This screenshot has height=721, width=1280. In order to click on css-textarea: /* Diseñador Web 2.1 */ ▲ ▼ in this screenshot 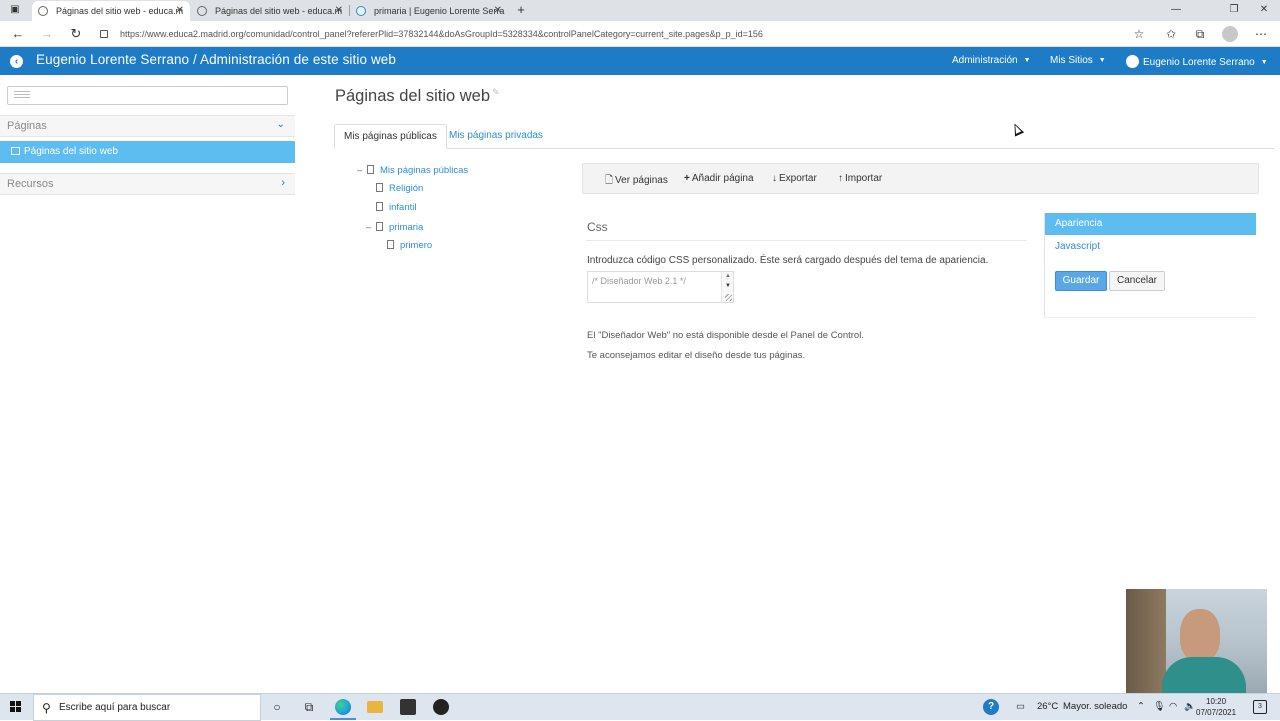, I will do `click(660, 287)`.